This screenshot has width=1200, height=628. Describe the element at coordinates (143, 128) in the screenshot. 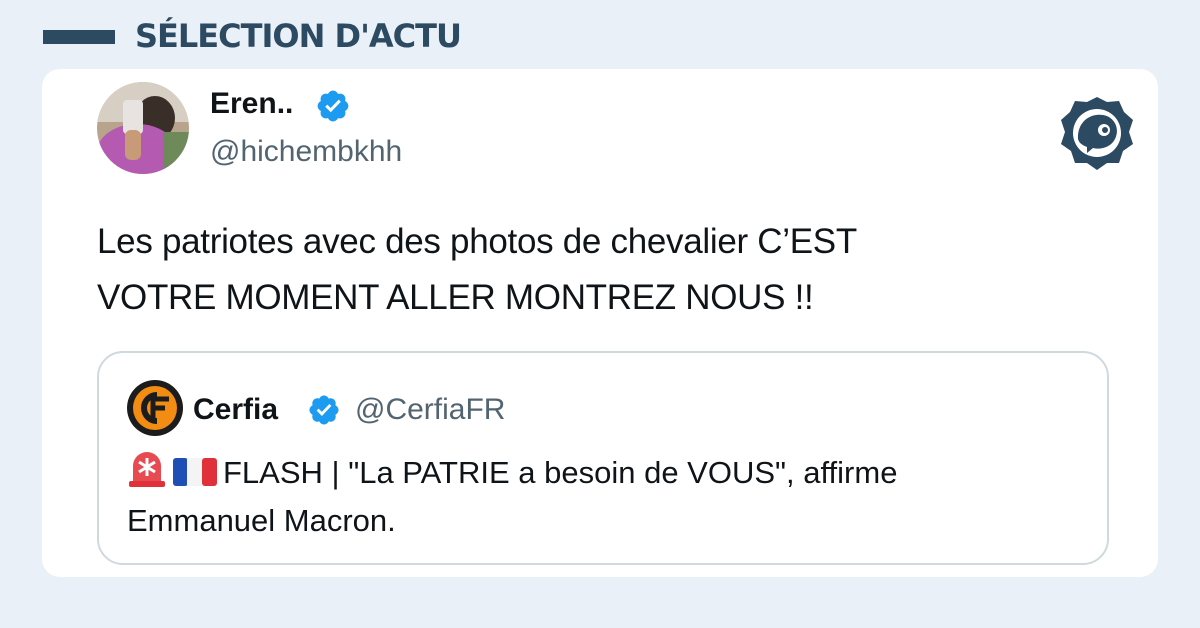

I see `author-avatar` at that location.